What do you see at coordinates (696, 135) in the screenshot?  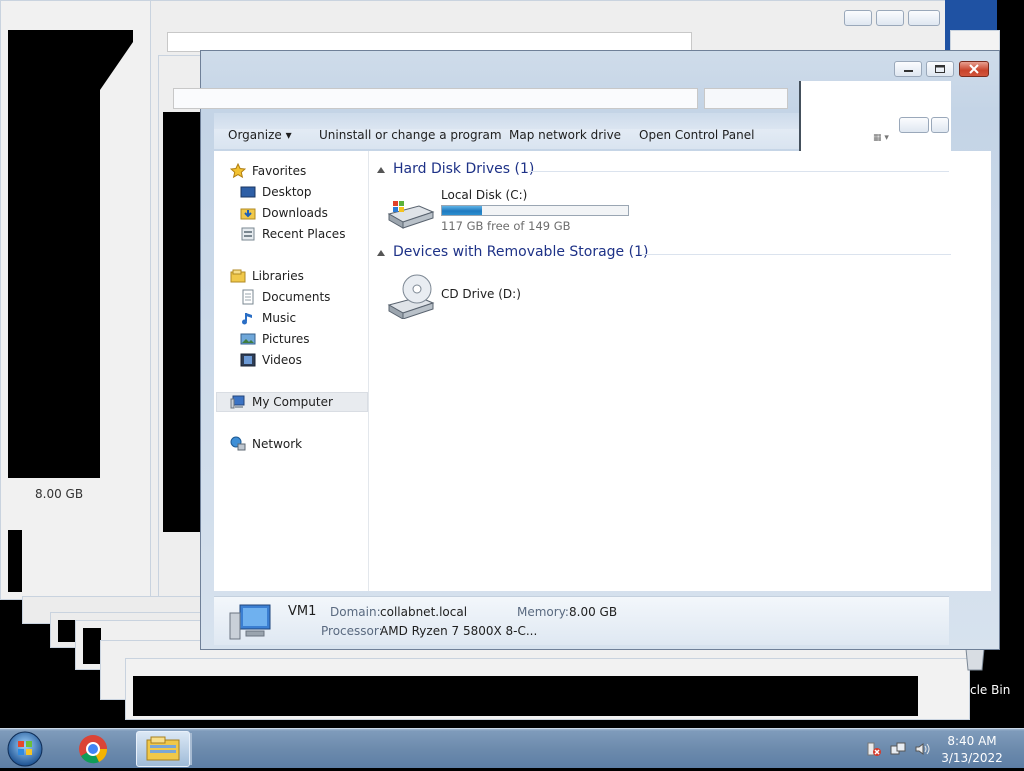 I see `open-control-panel-button: Open Control Panel` at bounding box center [696, 135].